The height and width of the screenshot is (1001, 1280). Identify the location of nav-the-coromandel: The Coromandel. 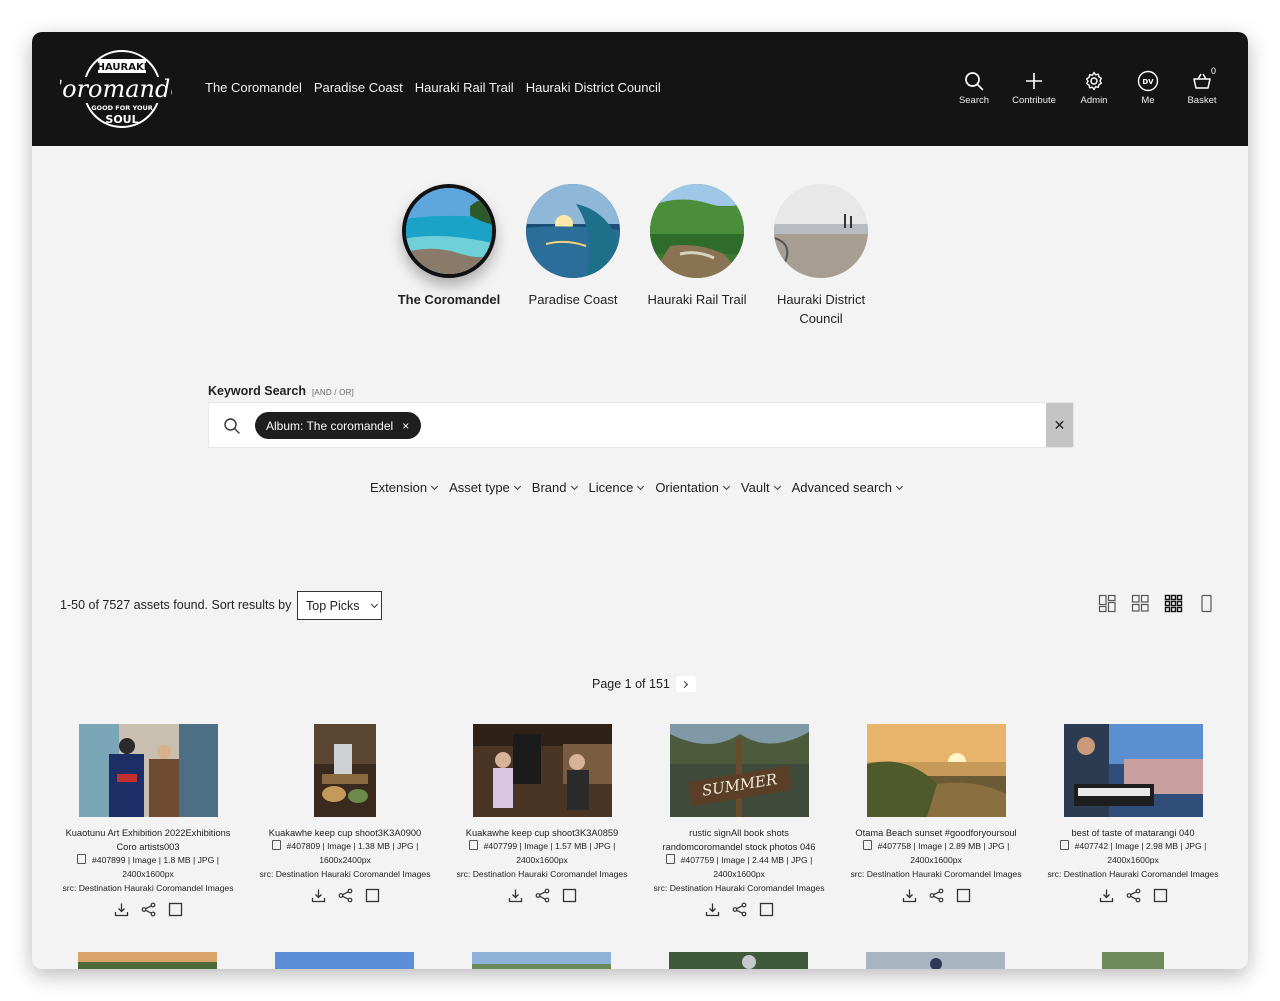
(253, 87).